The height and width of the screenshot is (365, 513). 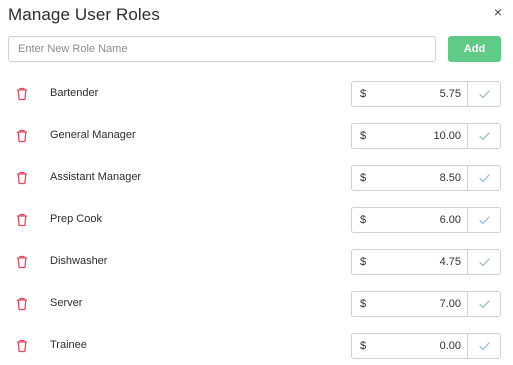 What do you see at coordinates (256, 227) in the screenshot?
I see `role-row: Prep Cook $ 6.00` at bounding box center [256, 227].